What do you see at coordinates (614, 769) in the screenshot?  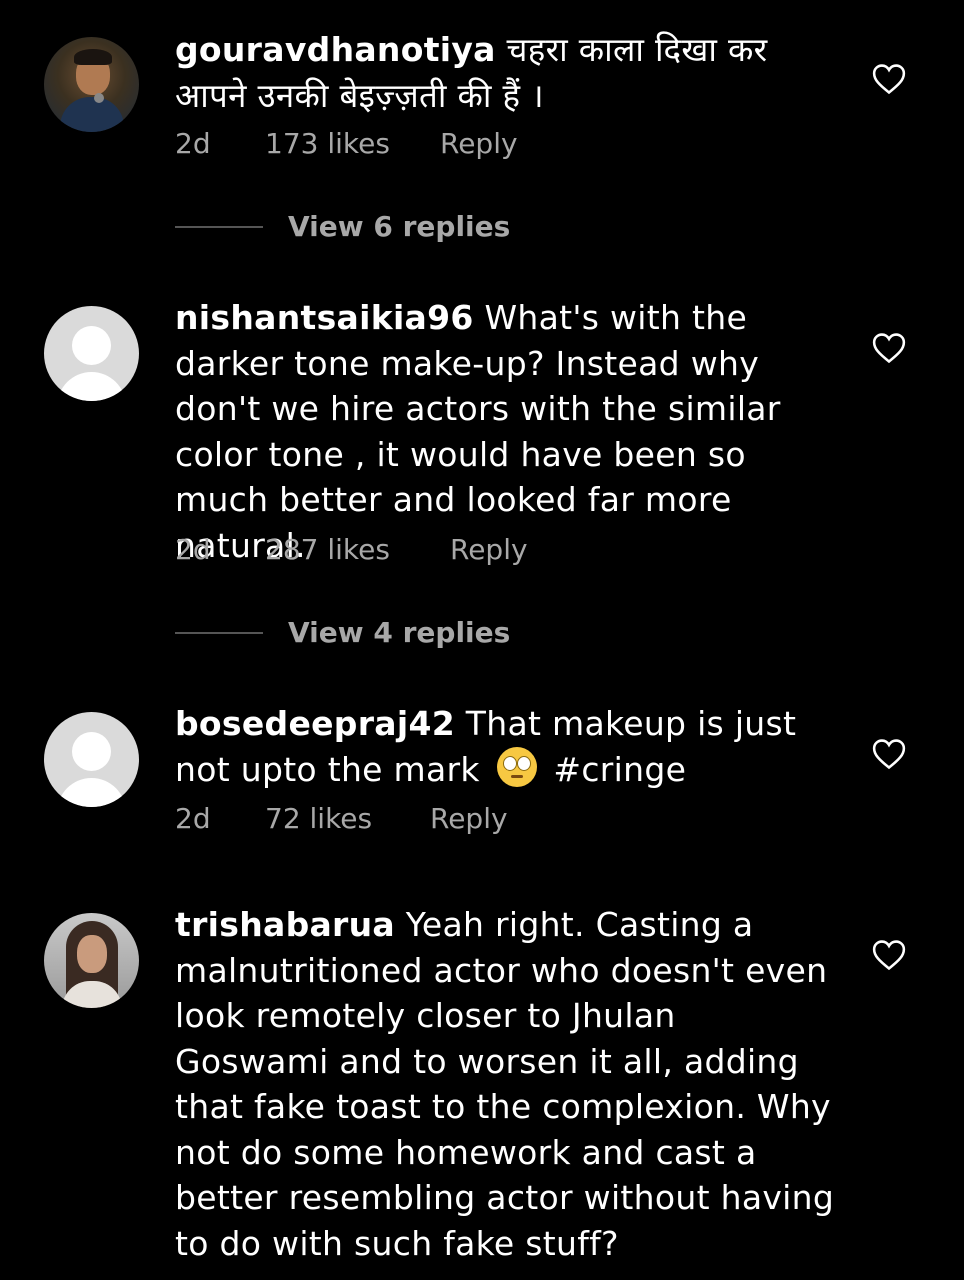 I see `comment-body-end: #cringe` at bounding box center [614, 769].